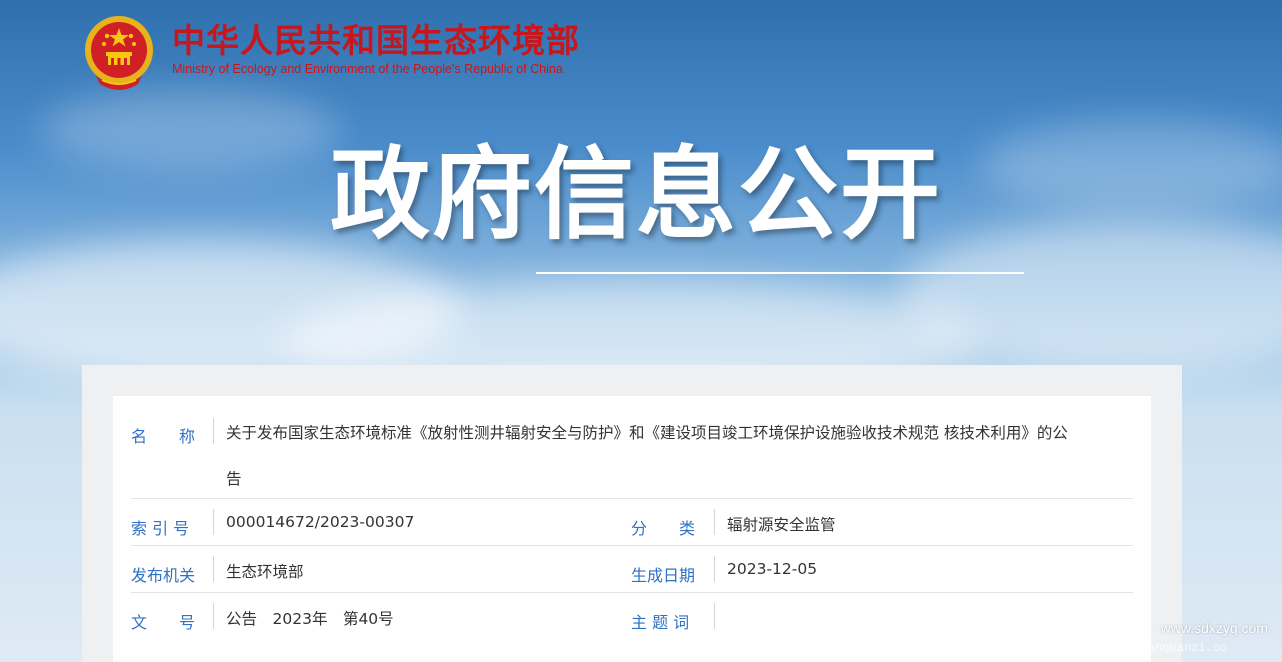 This screenshot has height=662, width=1282. I want to click on category-label: 分 类, so click(663, 528).